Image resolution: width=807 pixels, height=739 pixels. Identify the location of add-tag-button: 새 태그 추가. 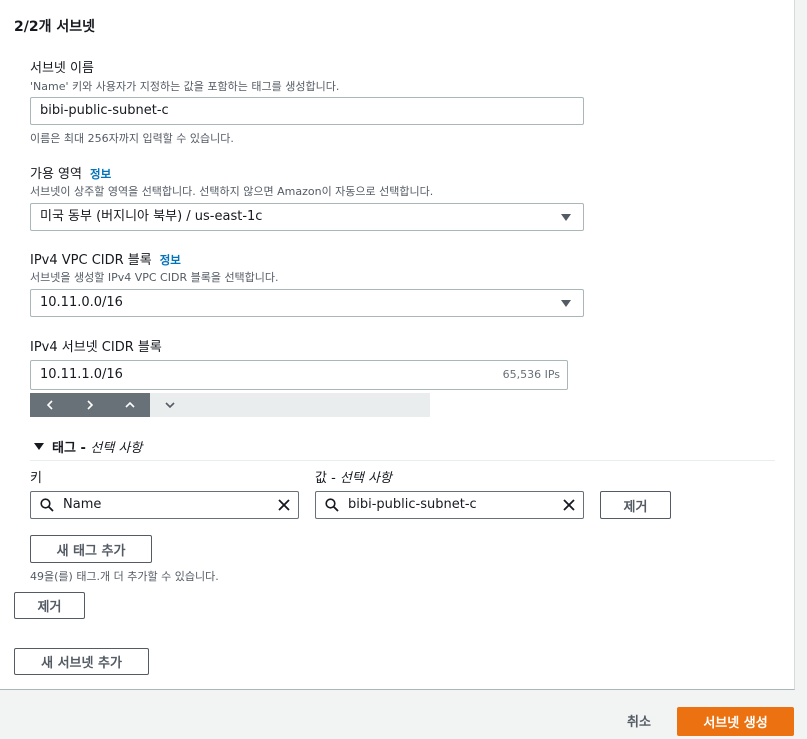
(91, 549).